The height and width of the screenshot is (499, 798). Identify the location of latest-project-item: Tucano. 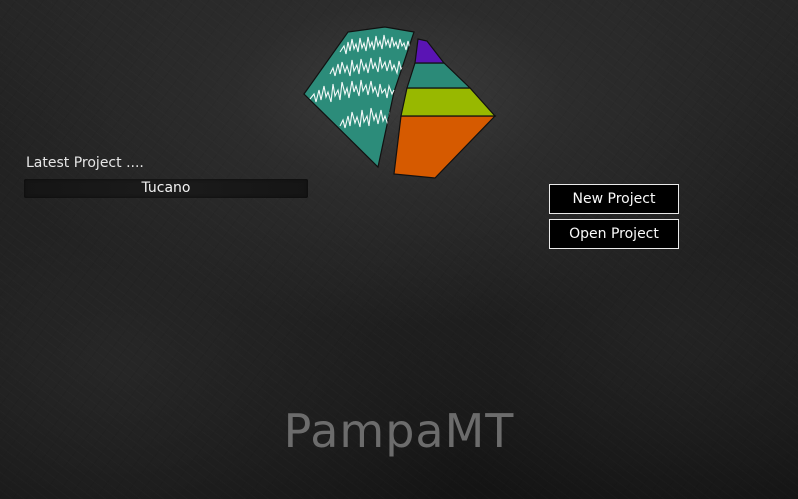
(166, 188).